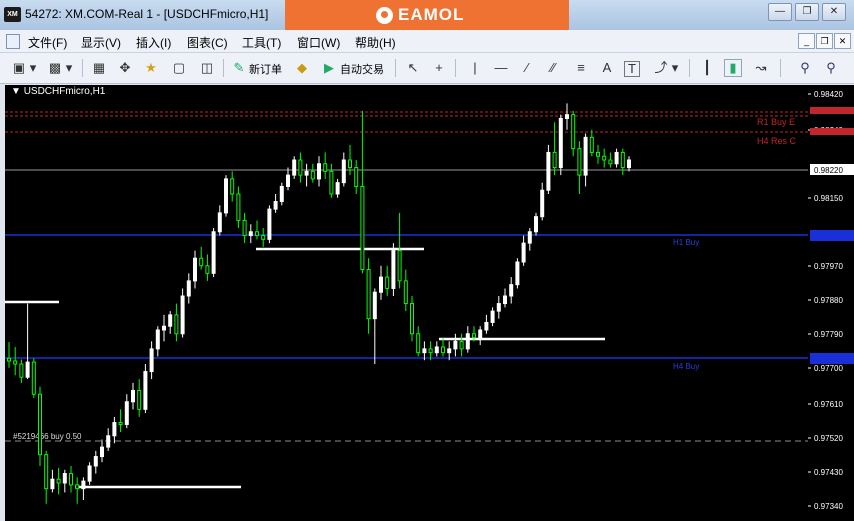  I want to click on menu-tools: 工具(T), so click(261, 42).